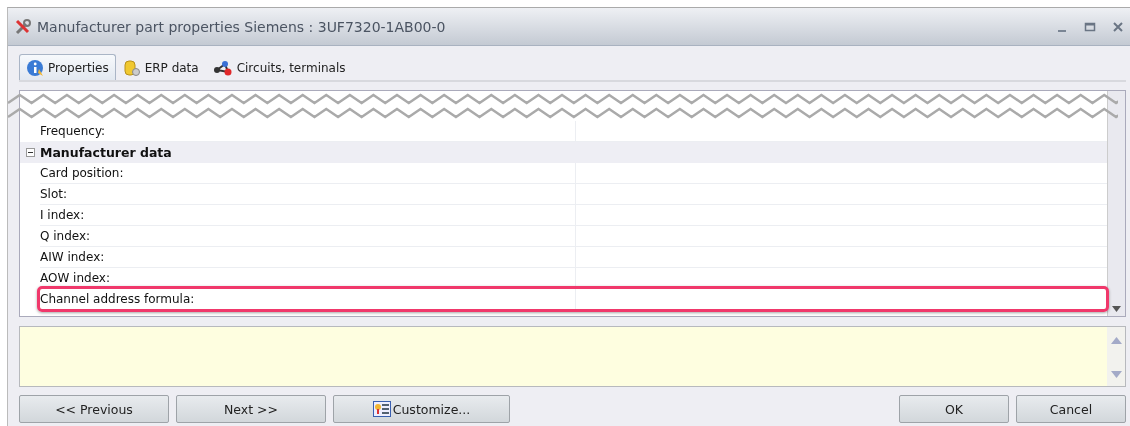 The image size is (1130, 426). Describe the element at coordinates (308, 257) in the screenshot. I see `property-name: AIW index:` at that location.